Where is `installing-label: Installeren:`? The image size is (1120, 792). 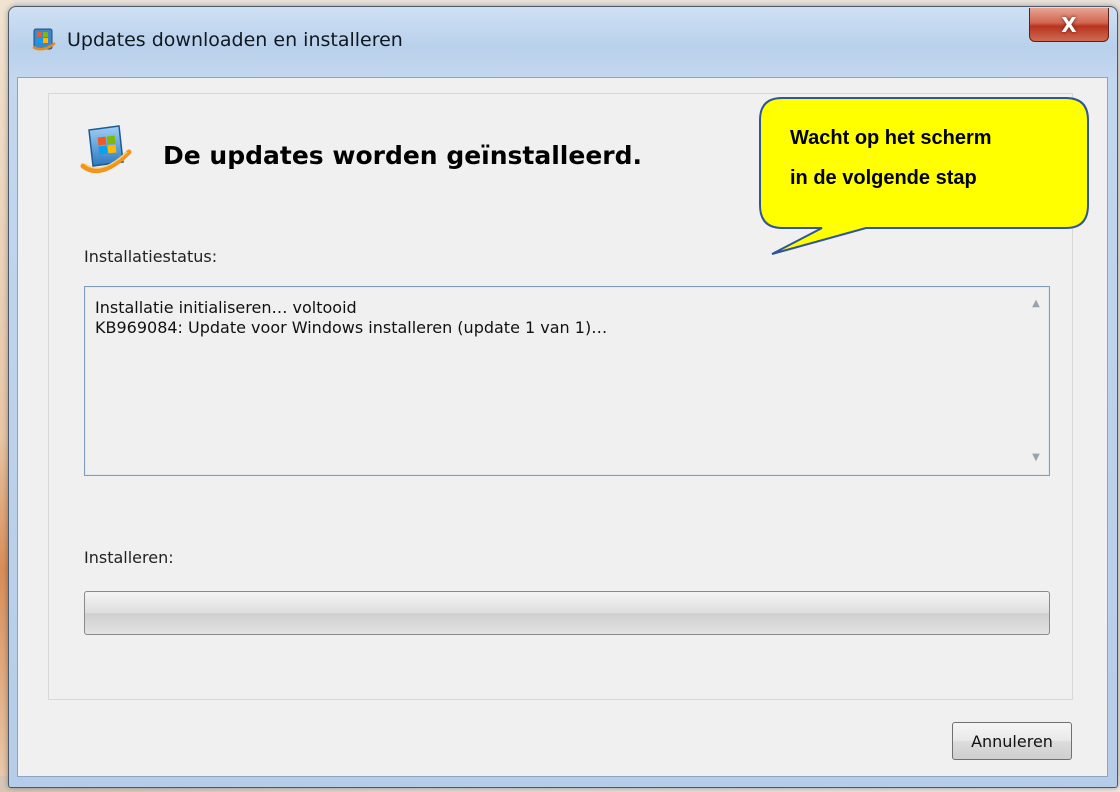 installing-label: Installeren: is located at coordinates (129, 557).